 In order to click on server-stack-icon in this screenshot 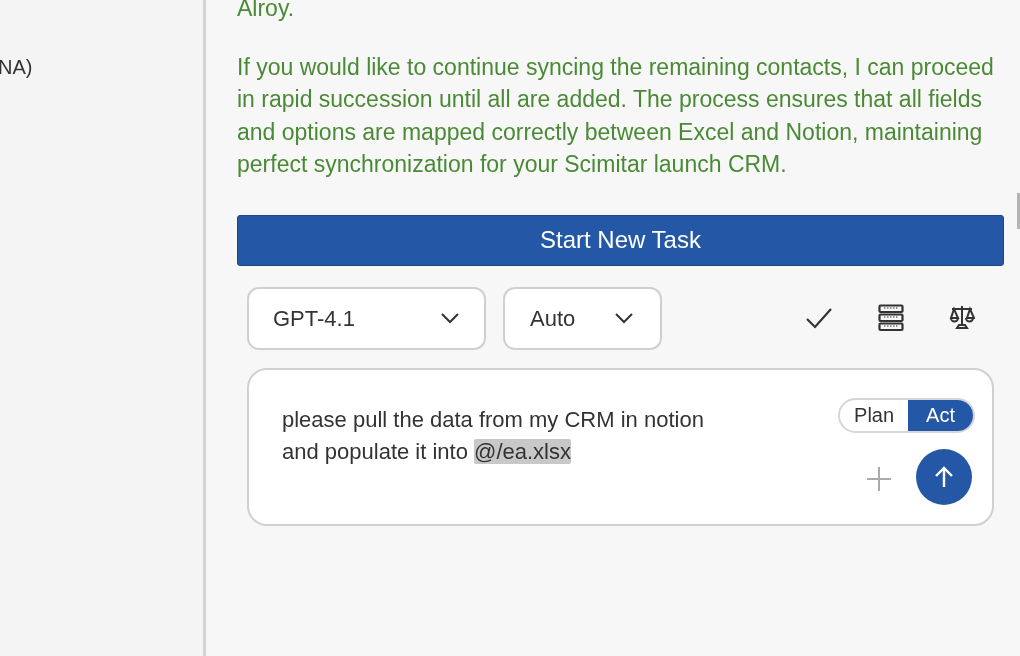, I will do `click(891, 318)`.